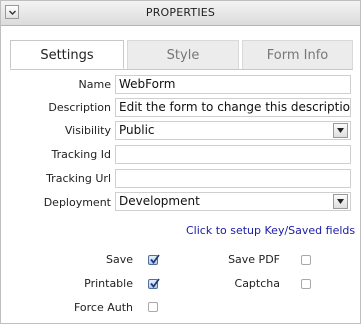 This screenshot has width=361, height=324. I want to click on deployment-label: Deployment, so click(77, 202).